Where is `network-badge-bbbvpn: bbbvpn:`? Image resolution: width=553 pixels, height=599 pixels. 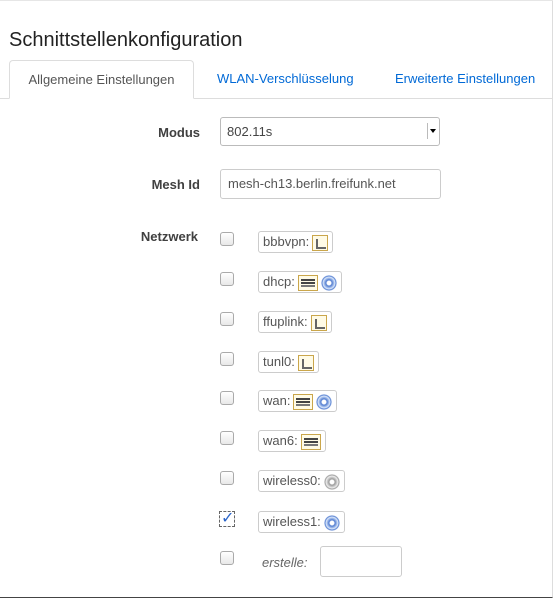 network-badge-bbbvpn: bbbvpn: is located at coordinates (296, 242).